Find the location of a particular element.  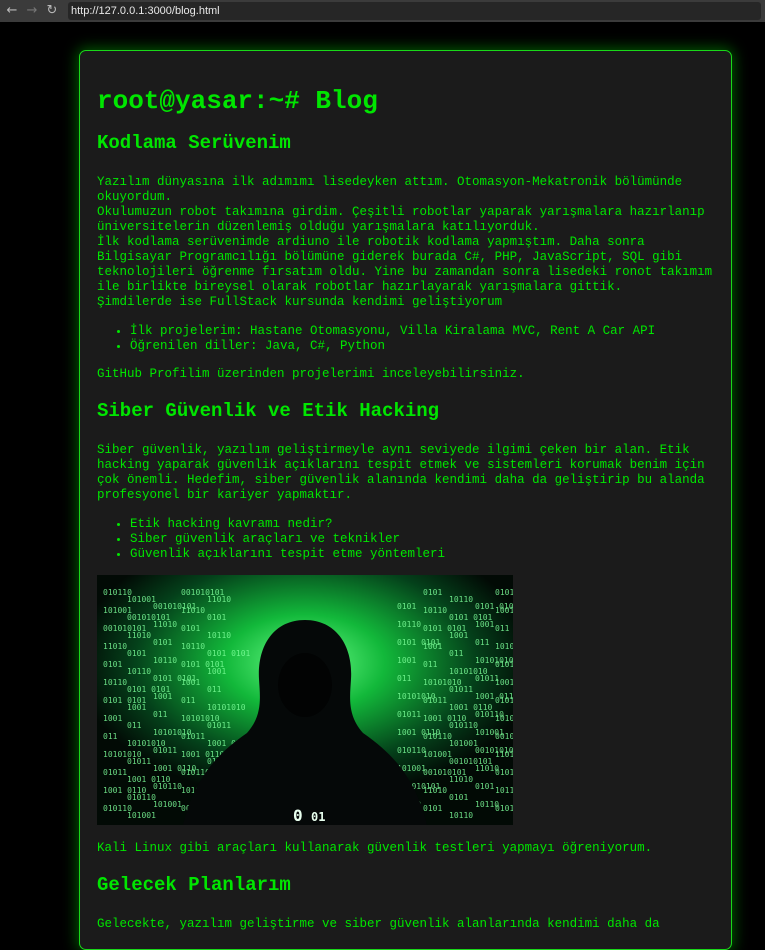

svg-text: 01 is located at coordinates (318, 817).